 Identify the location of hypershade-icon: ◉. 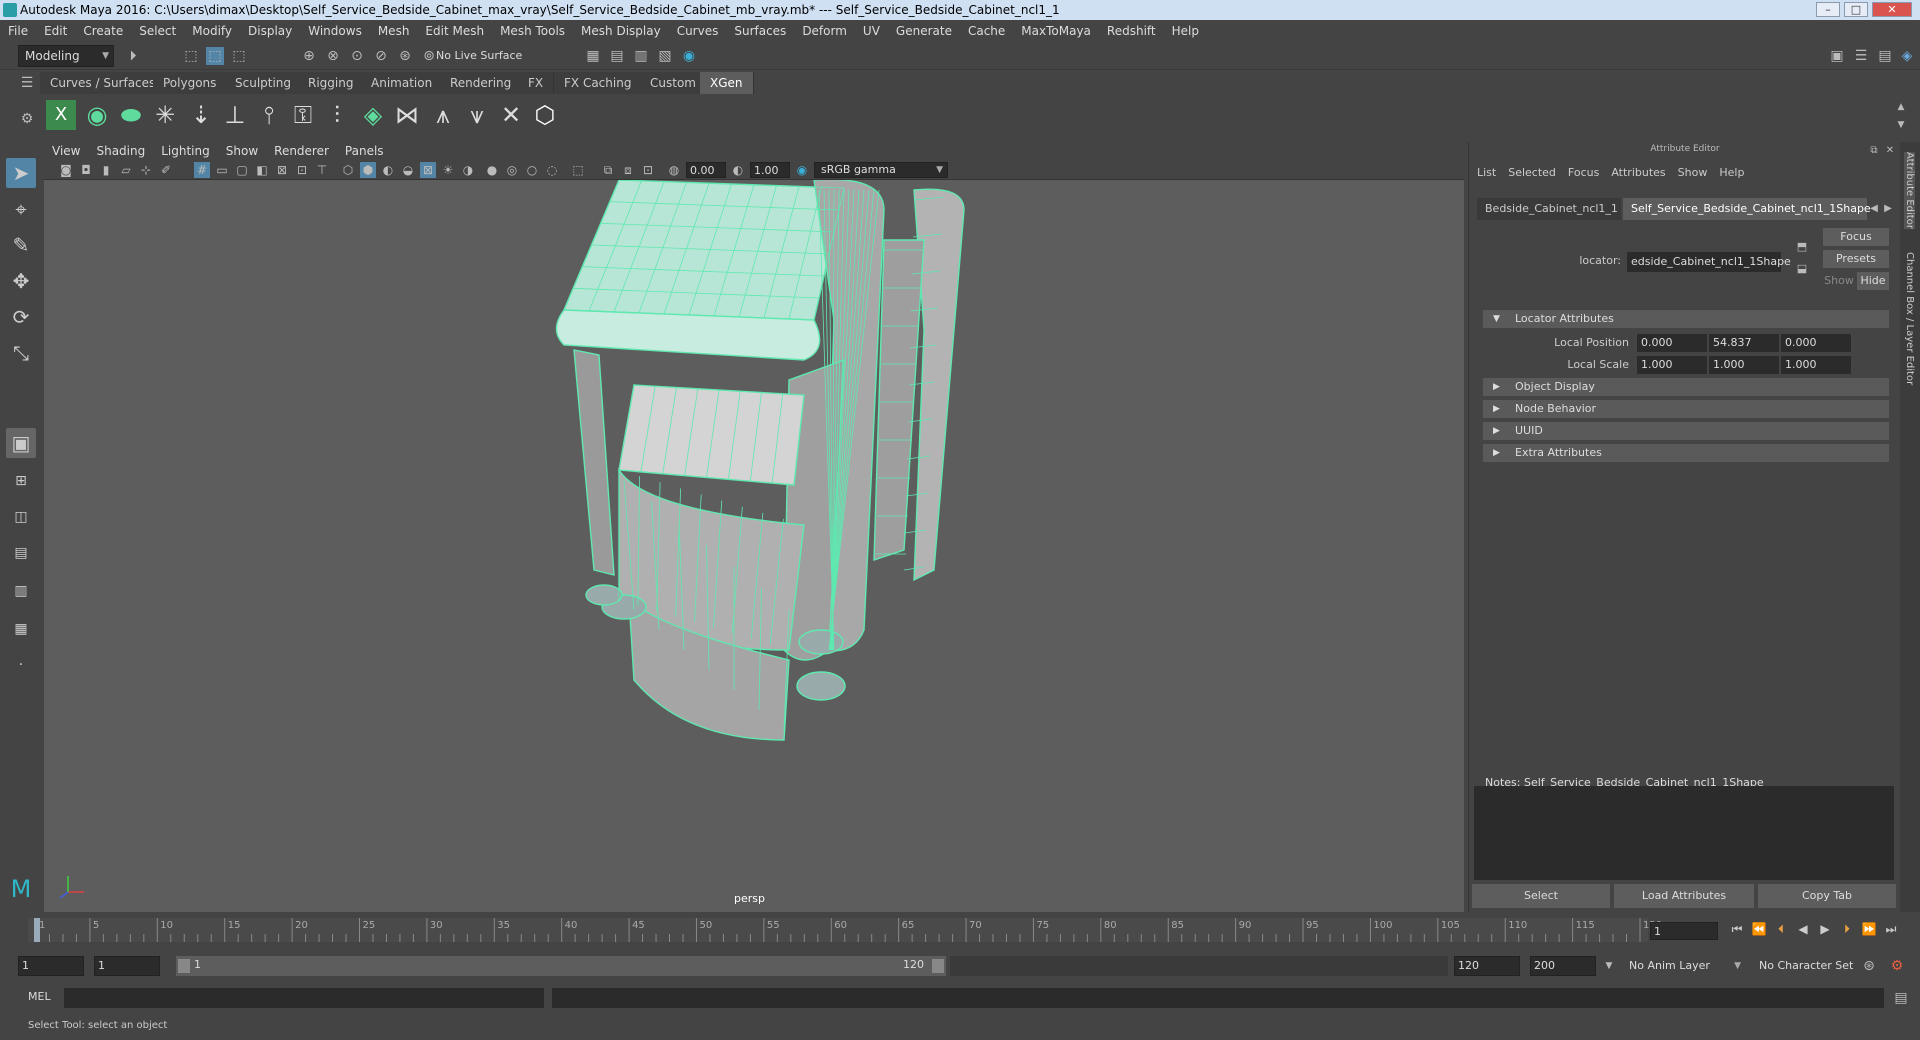
(689, 56).